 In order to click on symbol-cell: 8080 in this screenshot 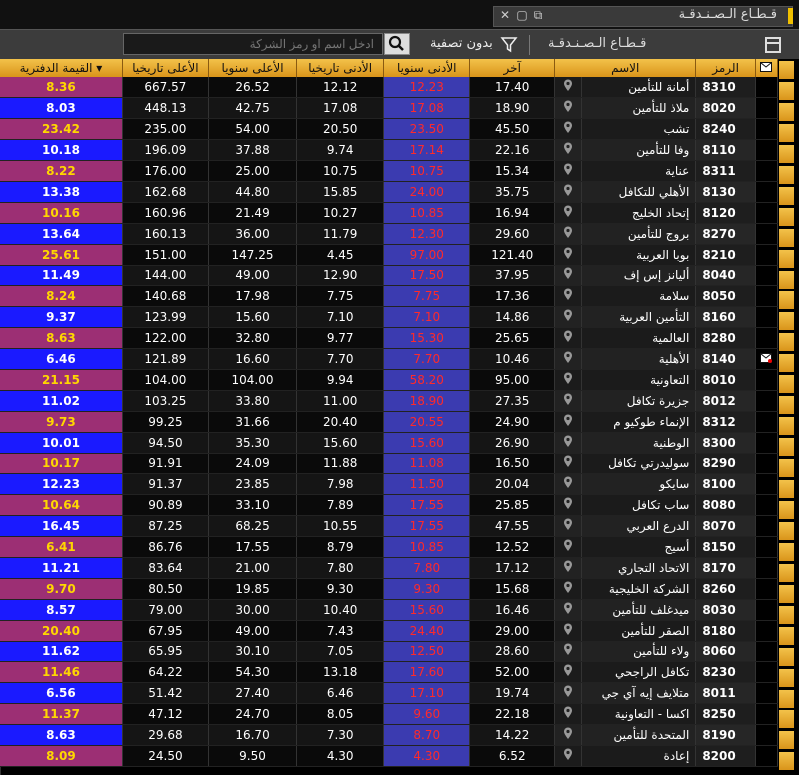, I will do `click(725, 505)`.